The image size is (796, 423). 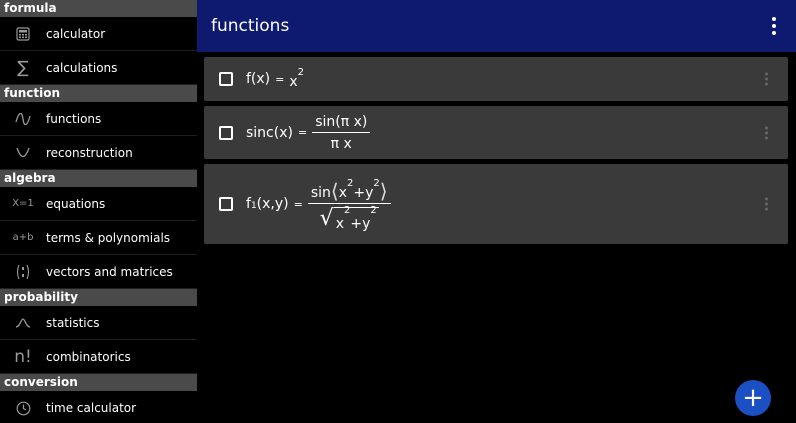 I want to click on function-name: sinc(x), so click(x=269, y=132).